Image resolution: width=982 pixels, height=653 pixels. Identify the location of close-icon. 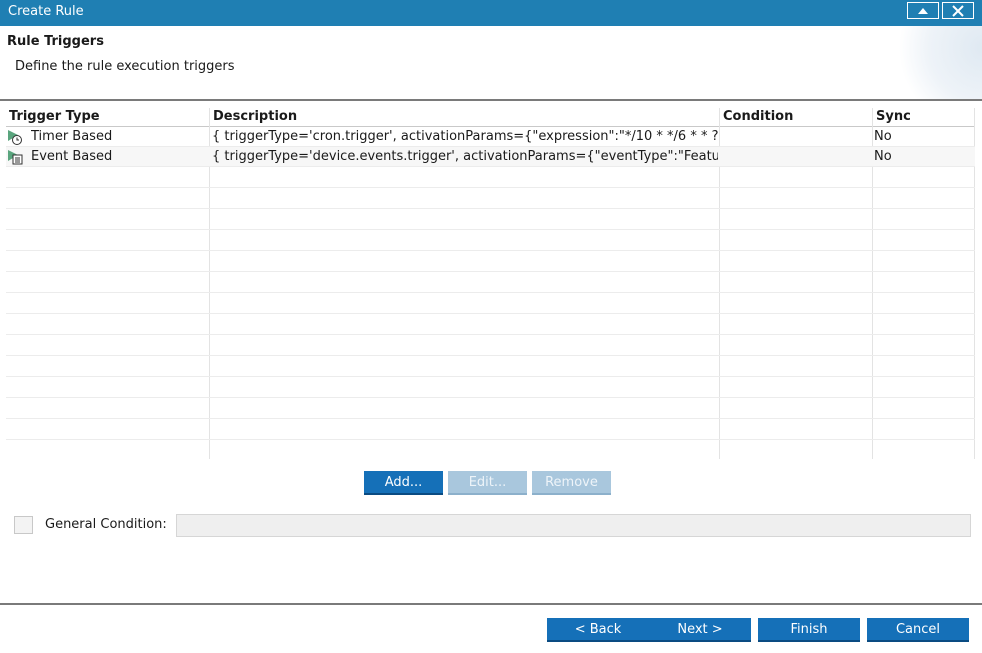
(958, 10).